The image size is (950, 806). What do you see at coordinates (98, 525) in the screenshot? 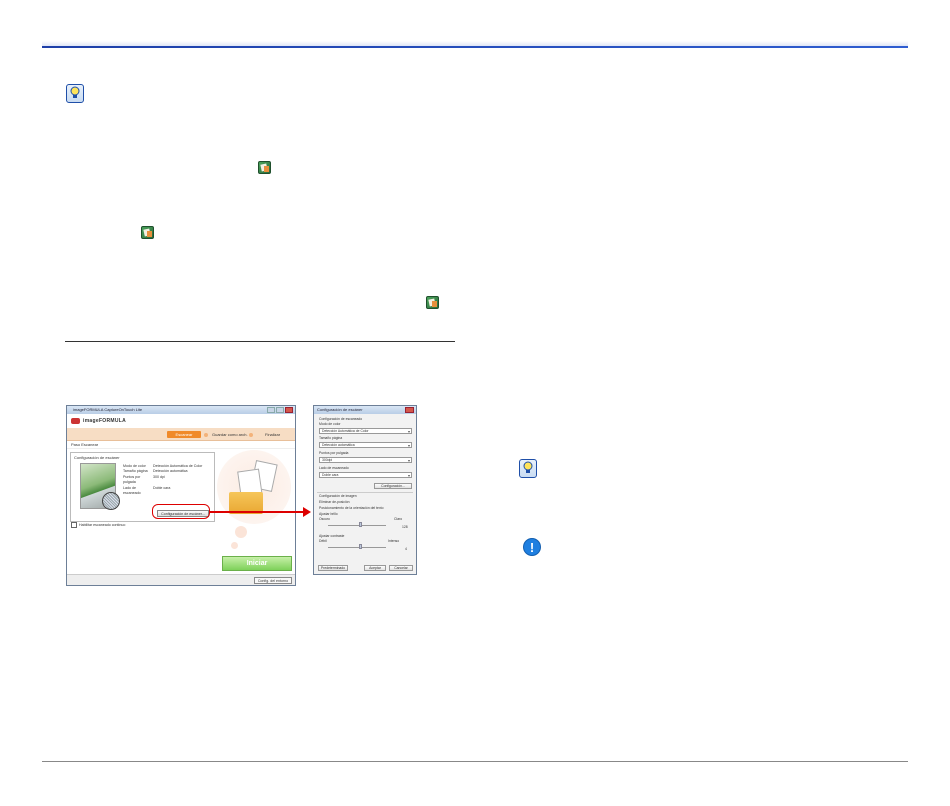
I see `continuous-scan-checkbox: Habilitar escaneado continuo` at bounding box center [98, 525].